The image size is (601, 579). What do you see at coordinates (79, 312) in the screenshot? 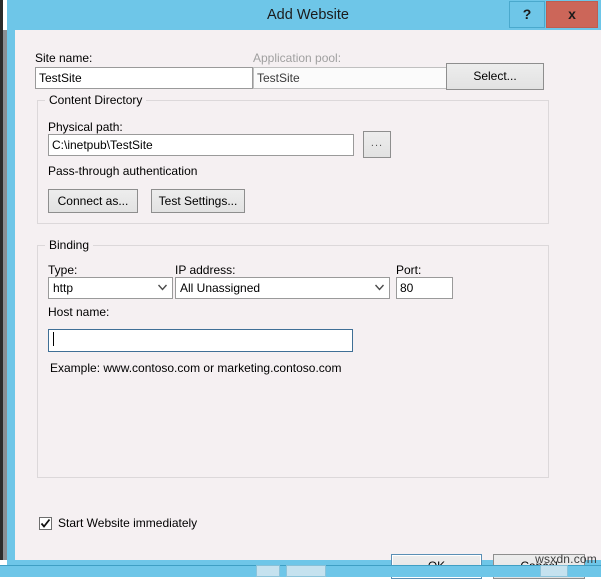
I see `binding-host-name-label: Host name:` at bounding box center [79, 312].